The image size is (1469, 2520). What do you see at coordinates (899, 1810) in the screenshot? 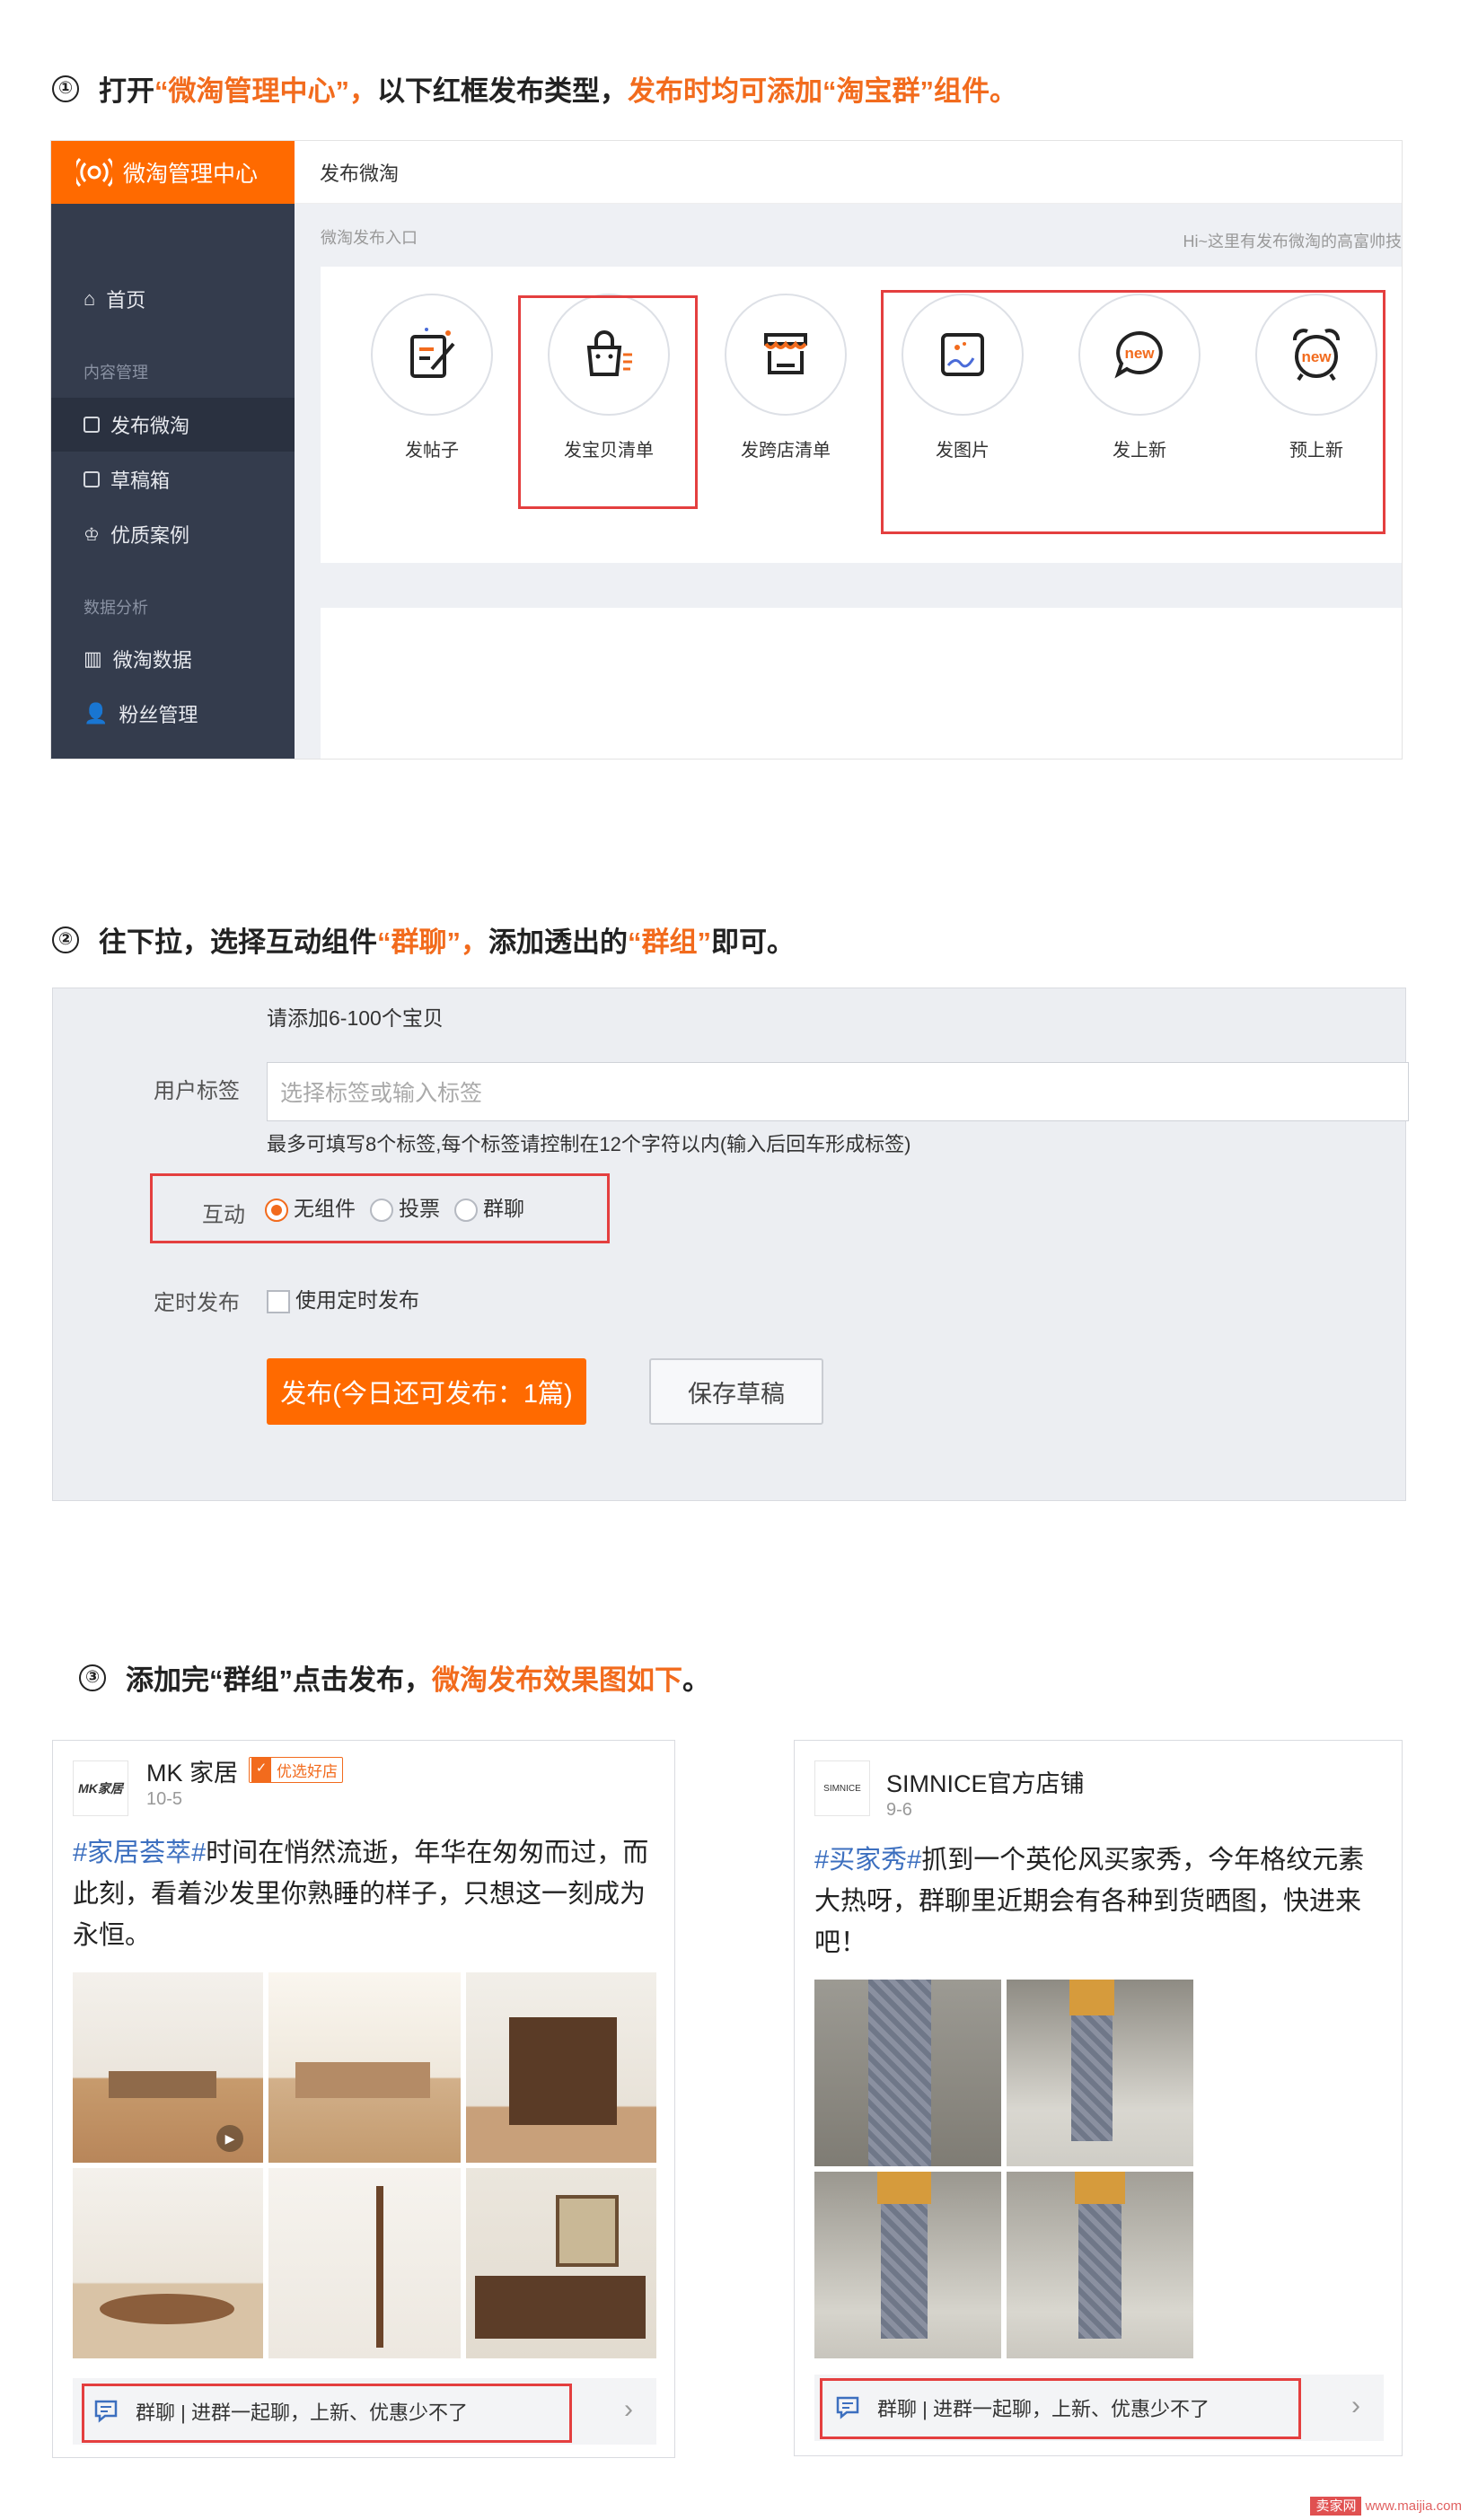
I see `post-date: 9-6` at bounding box center [899, 1810].